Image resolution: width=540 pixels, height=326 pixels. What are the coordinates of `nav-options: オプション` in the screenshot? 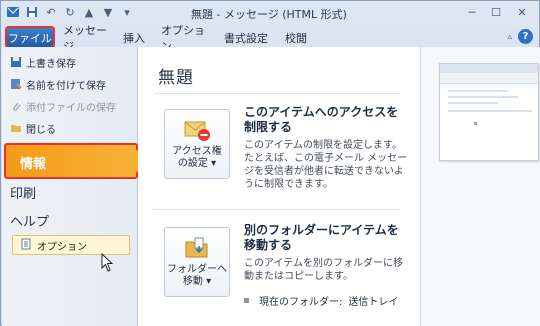 It's located at (71, 245).